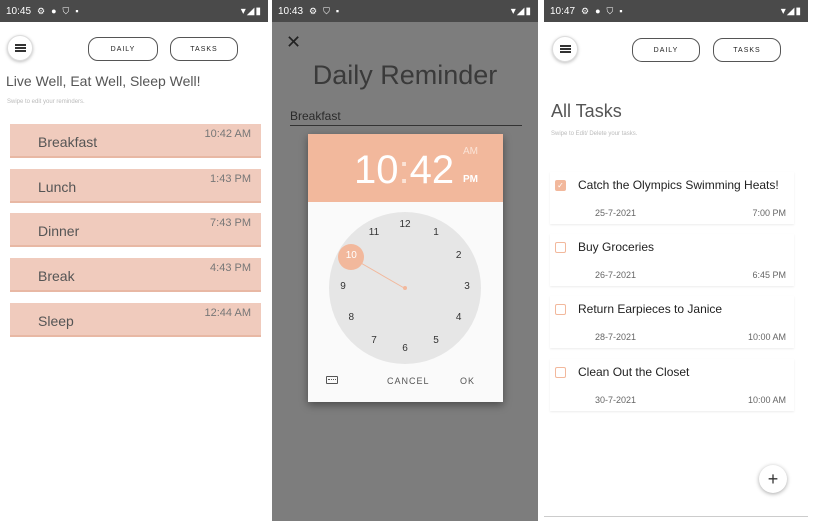 This screenshot has height=521, width=814. What do you see at coordinates (351, 257) in the screenshot?
I see `clock-hour-10: 10` at bounding box center [351, 257].